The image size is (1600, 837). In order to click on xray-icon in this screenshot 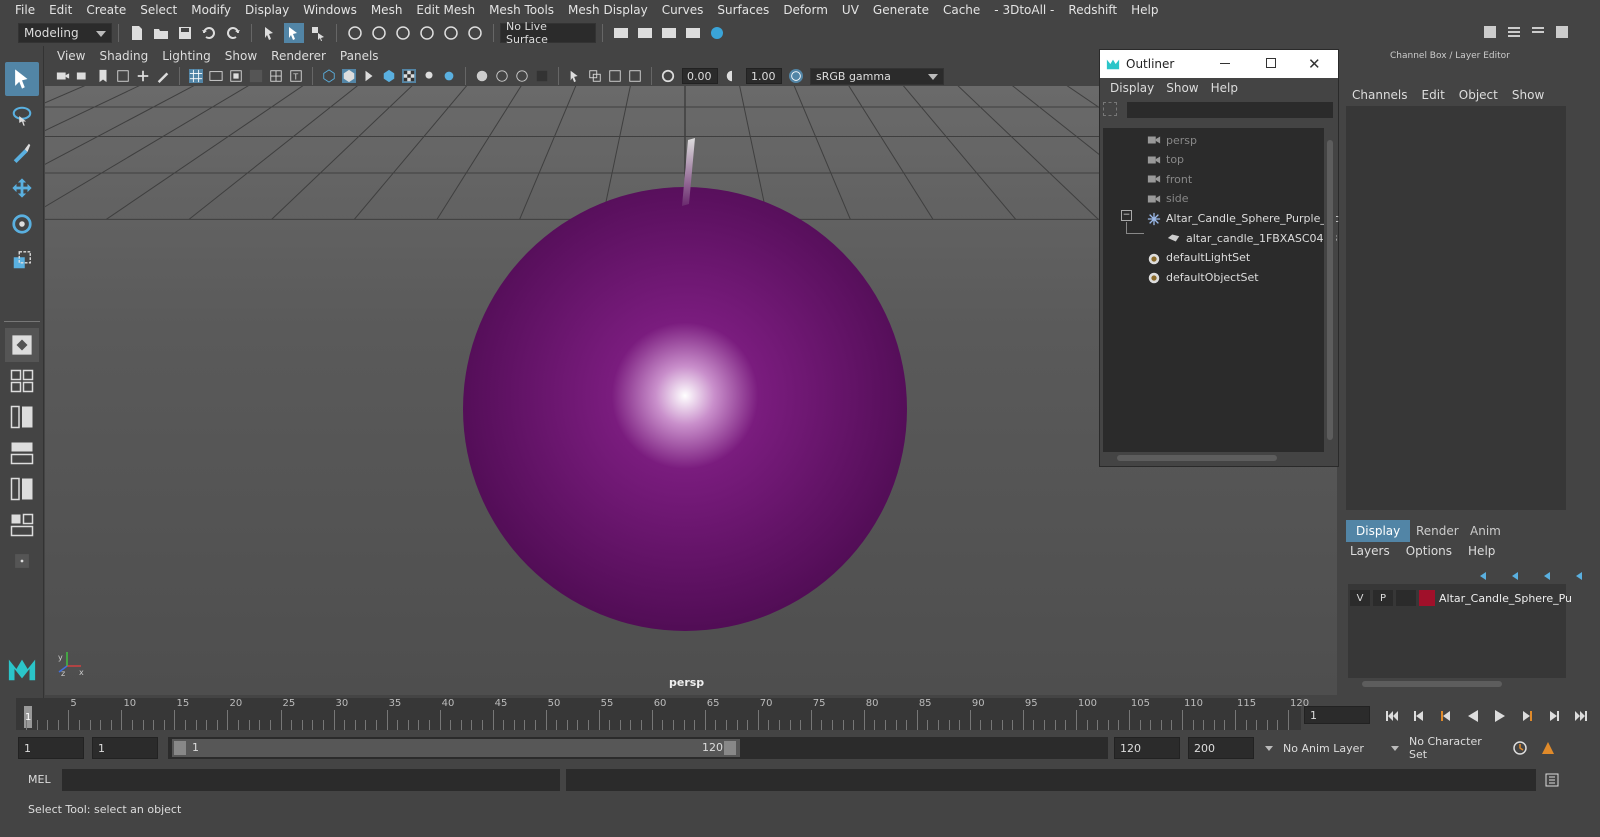, I will do `click(595, 76)`.